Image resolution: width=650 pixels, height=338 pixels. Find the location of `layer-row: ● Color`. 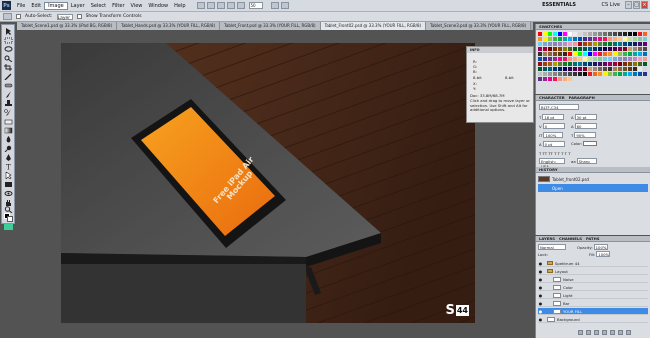

layer-row: ● Color is located at coordinates (593, 287).